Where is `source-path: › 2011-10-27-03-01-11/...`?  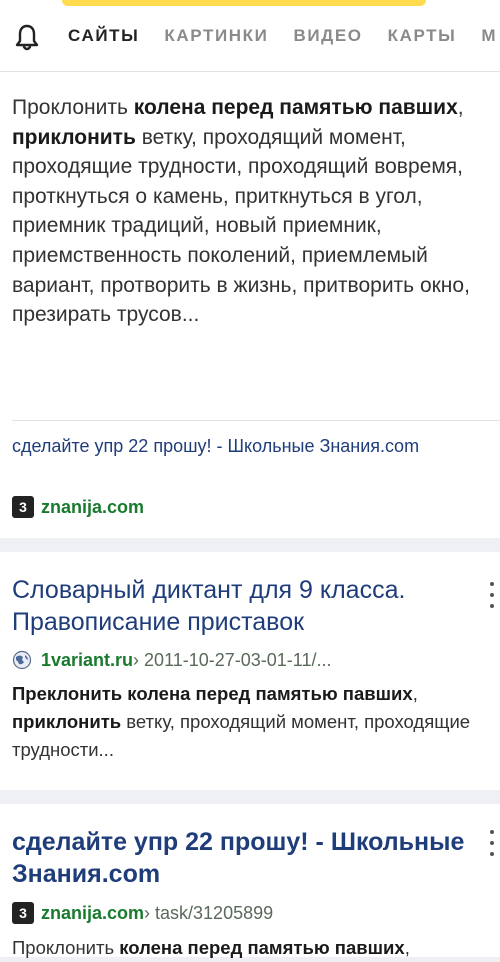 source-path: › 2011-10-27-03-01-11/... is located at coordinates (232, 659).